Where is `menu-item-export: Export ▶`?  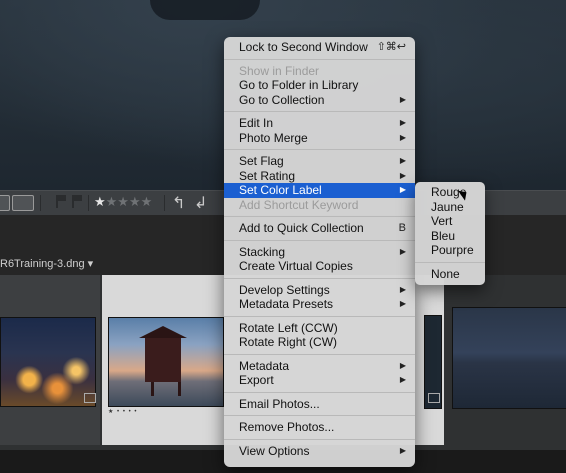 menu-item-export: Export ▶ is located at coordinates (319, 380).